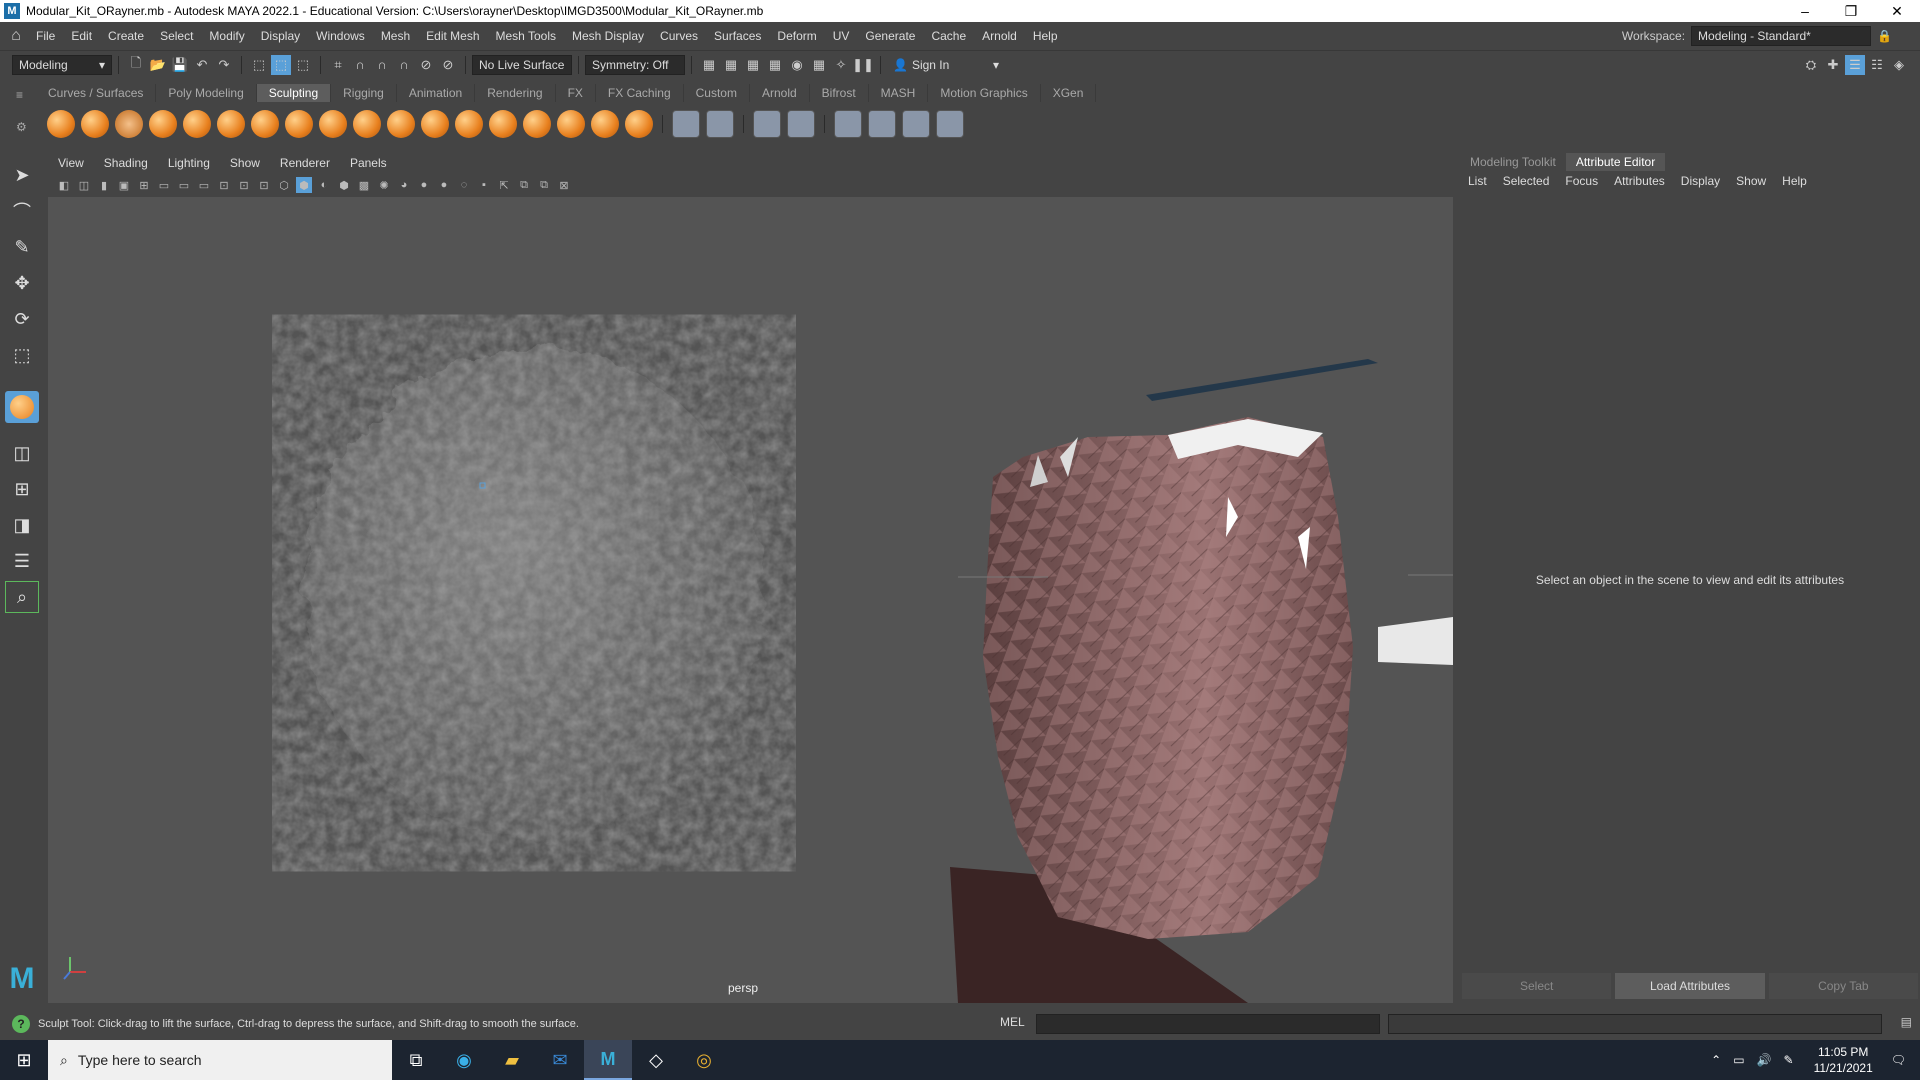  Describe the element at coordinates (464, 1060) in the screenshot. I see `edge-icon: ◉` at that location.